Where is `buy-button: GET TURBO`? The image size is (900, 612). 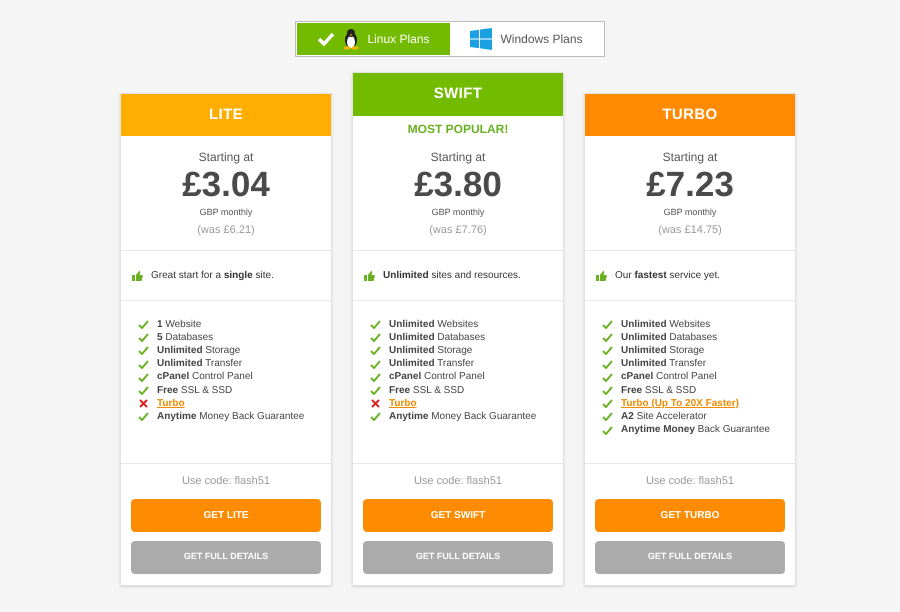 buy-button: GET TURBO is located at coordinates (690, 515).